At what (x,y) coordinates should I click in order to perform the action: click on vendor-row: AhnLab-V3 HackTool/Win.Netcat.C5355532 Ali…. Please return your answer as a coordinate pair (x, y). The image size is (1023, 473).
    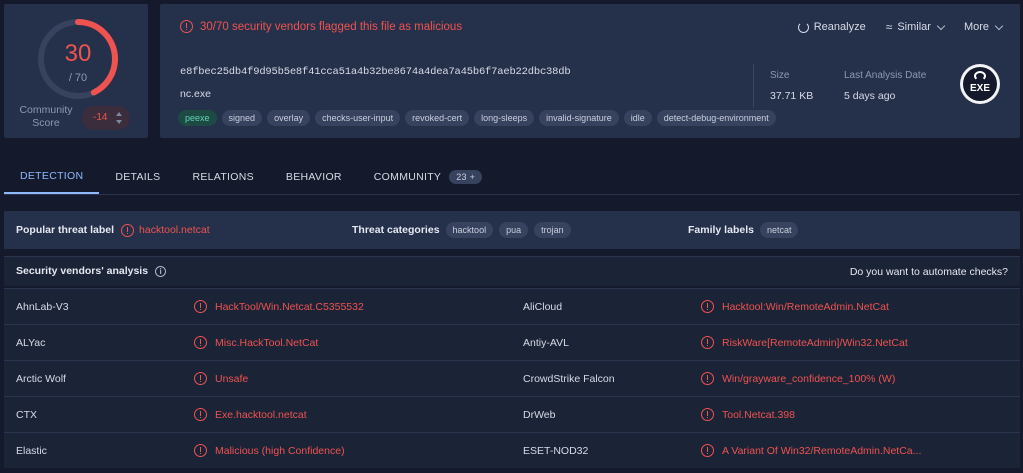
    Looking at the image, I should click on (512, 306).